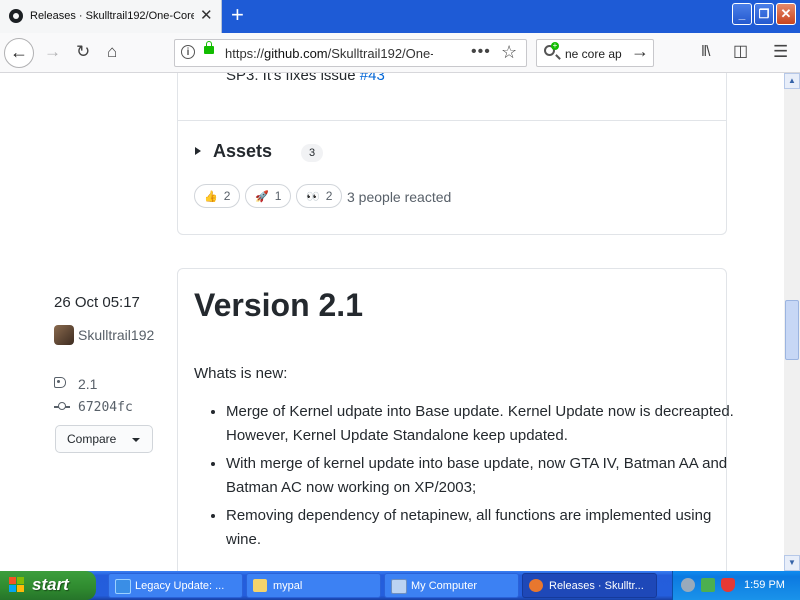 This screenshot has height=600, width=800. I want to click on rocket-icon: 🚀, so click(262, 197).